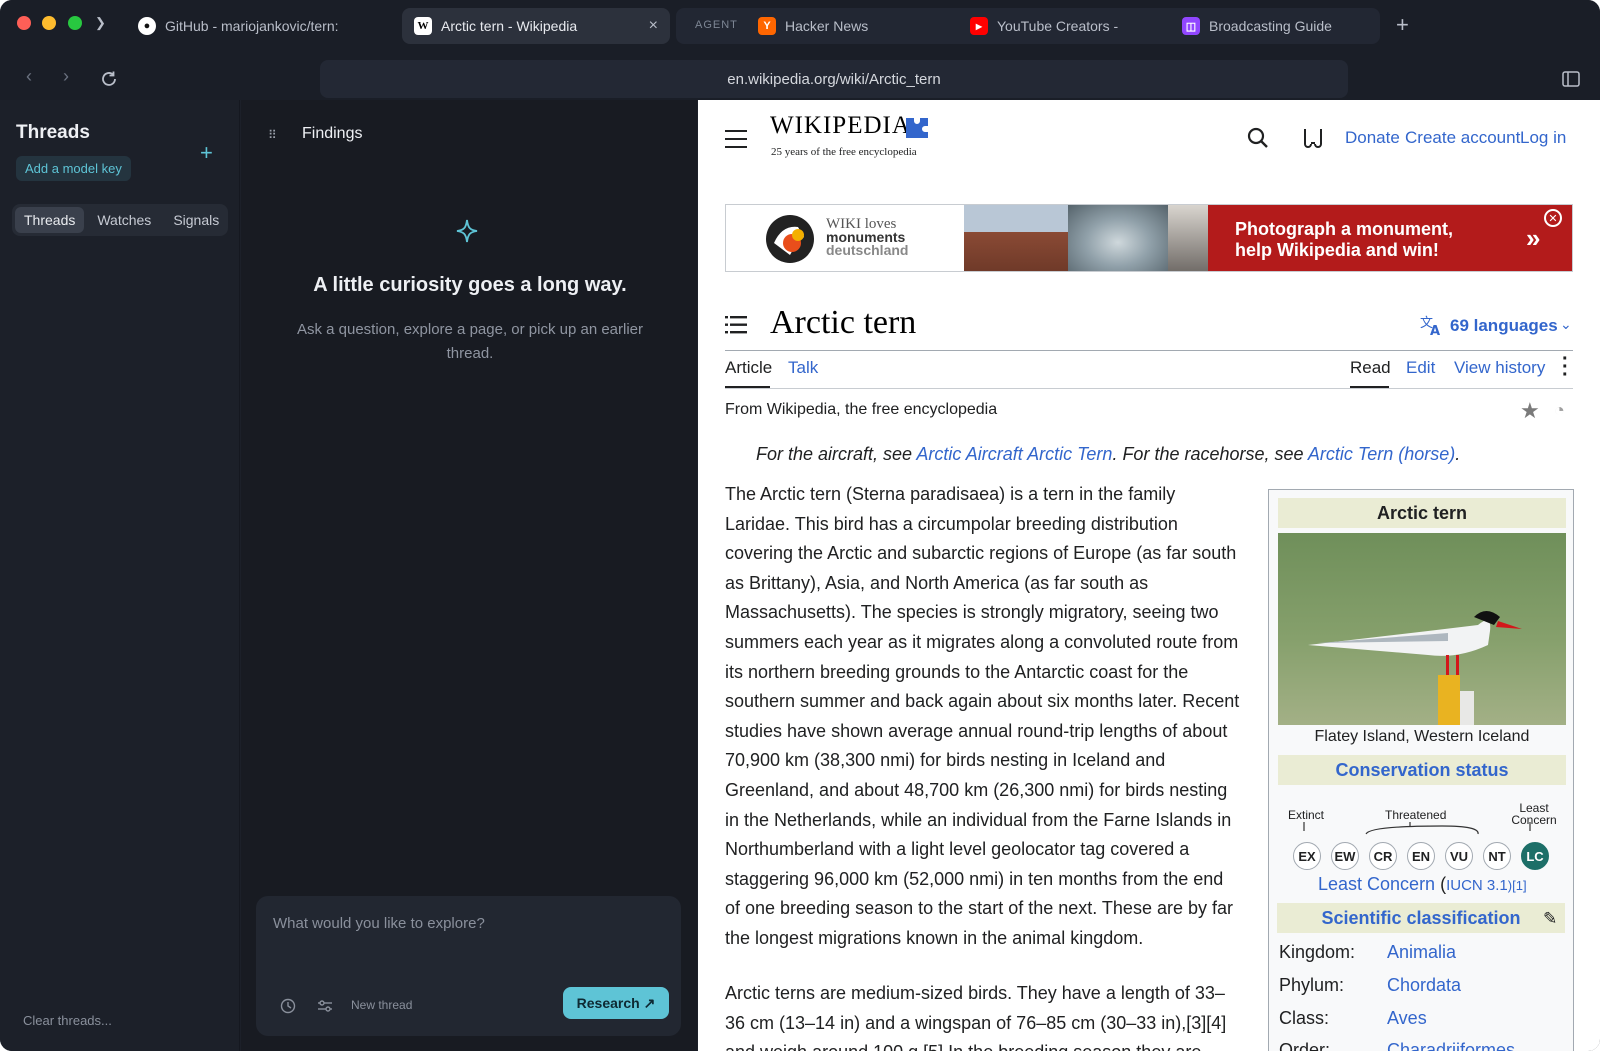 The image size is (1600, 1051). Describe the element at coordinates (1313, 138) in the screenshot. I see `reading-glasses-icon` at that location.